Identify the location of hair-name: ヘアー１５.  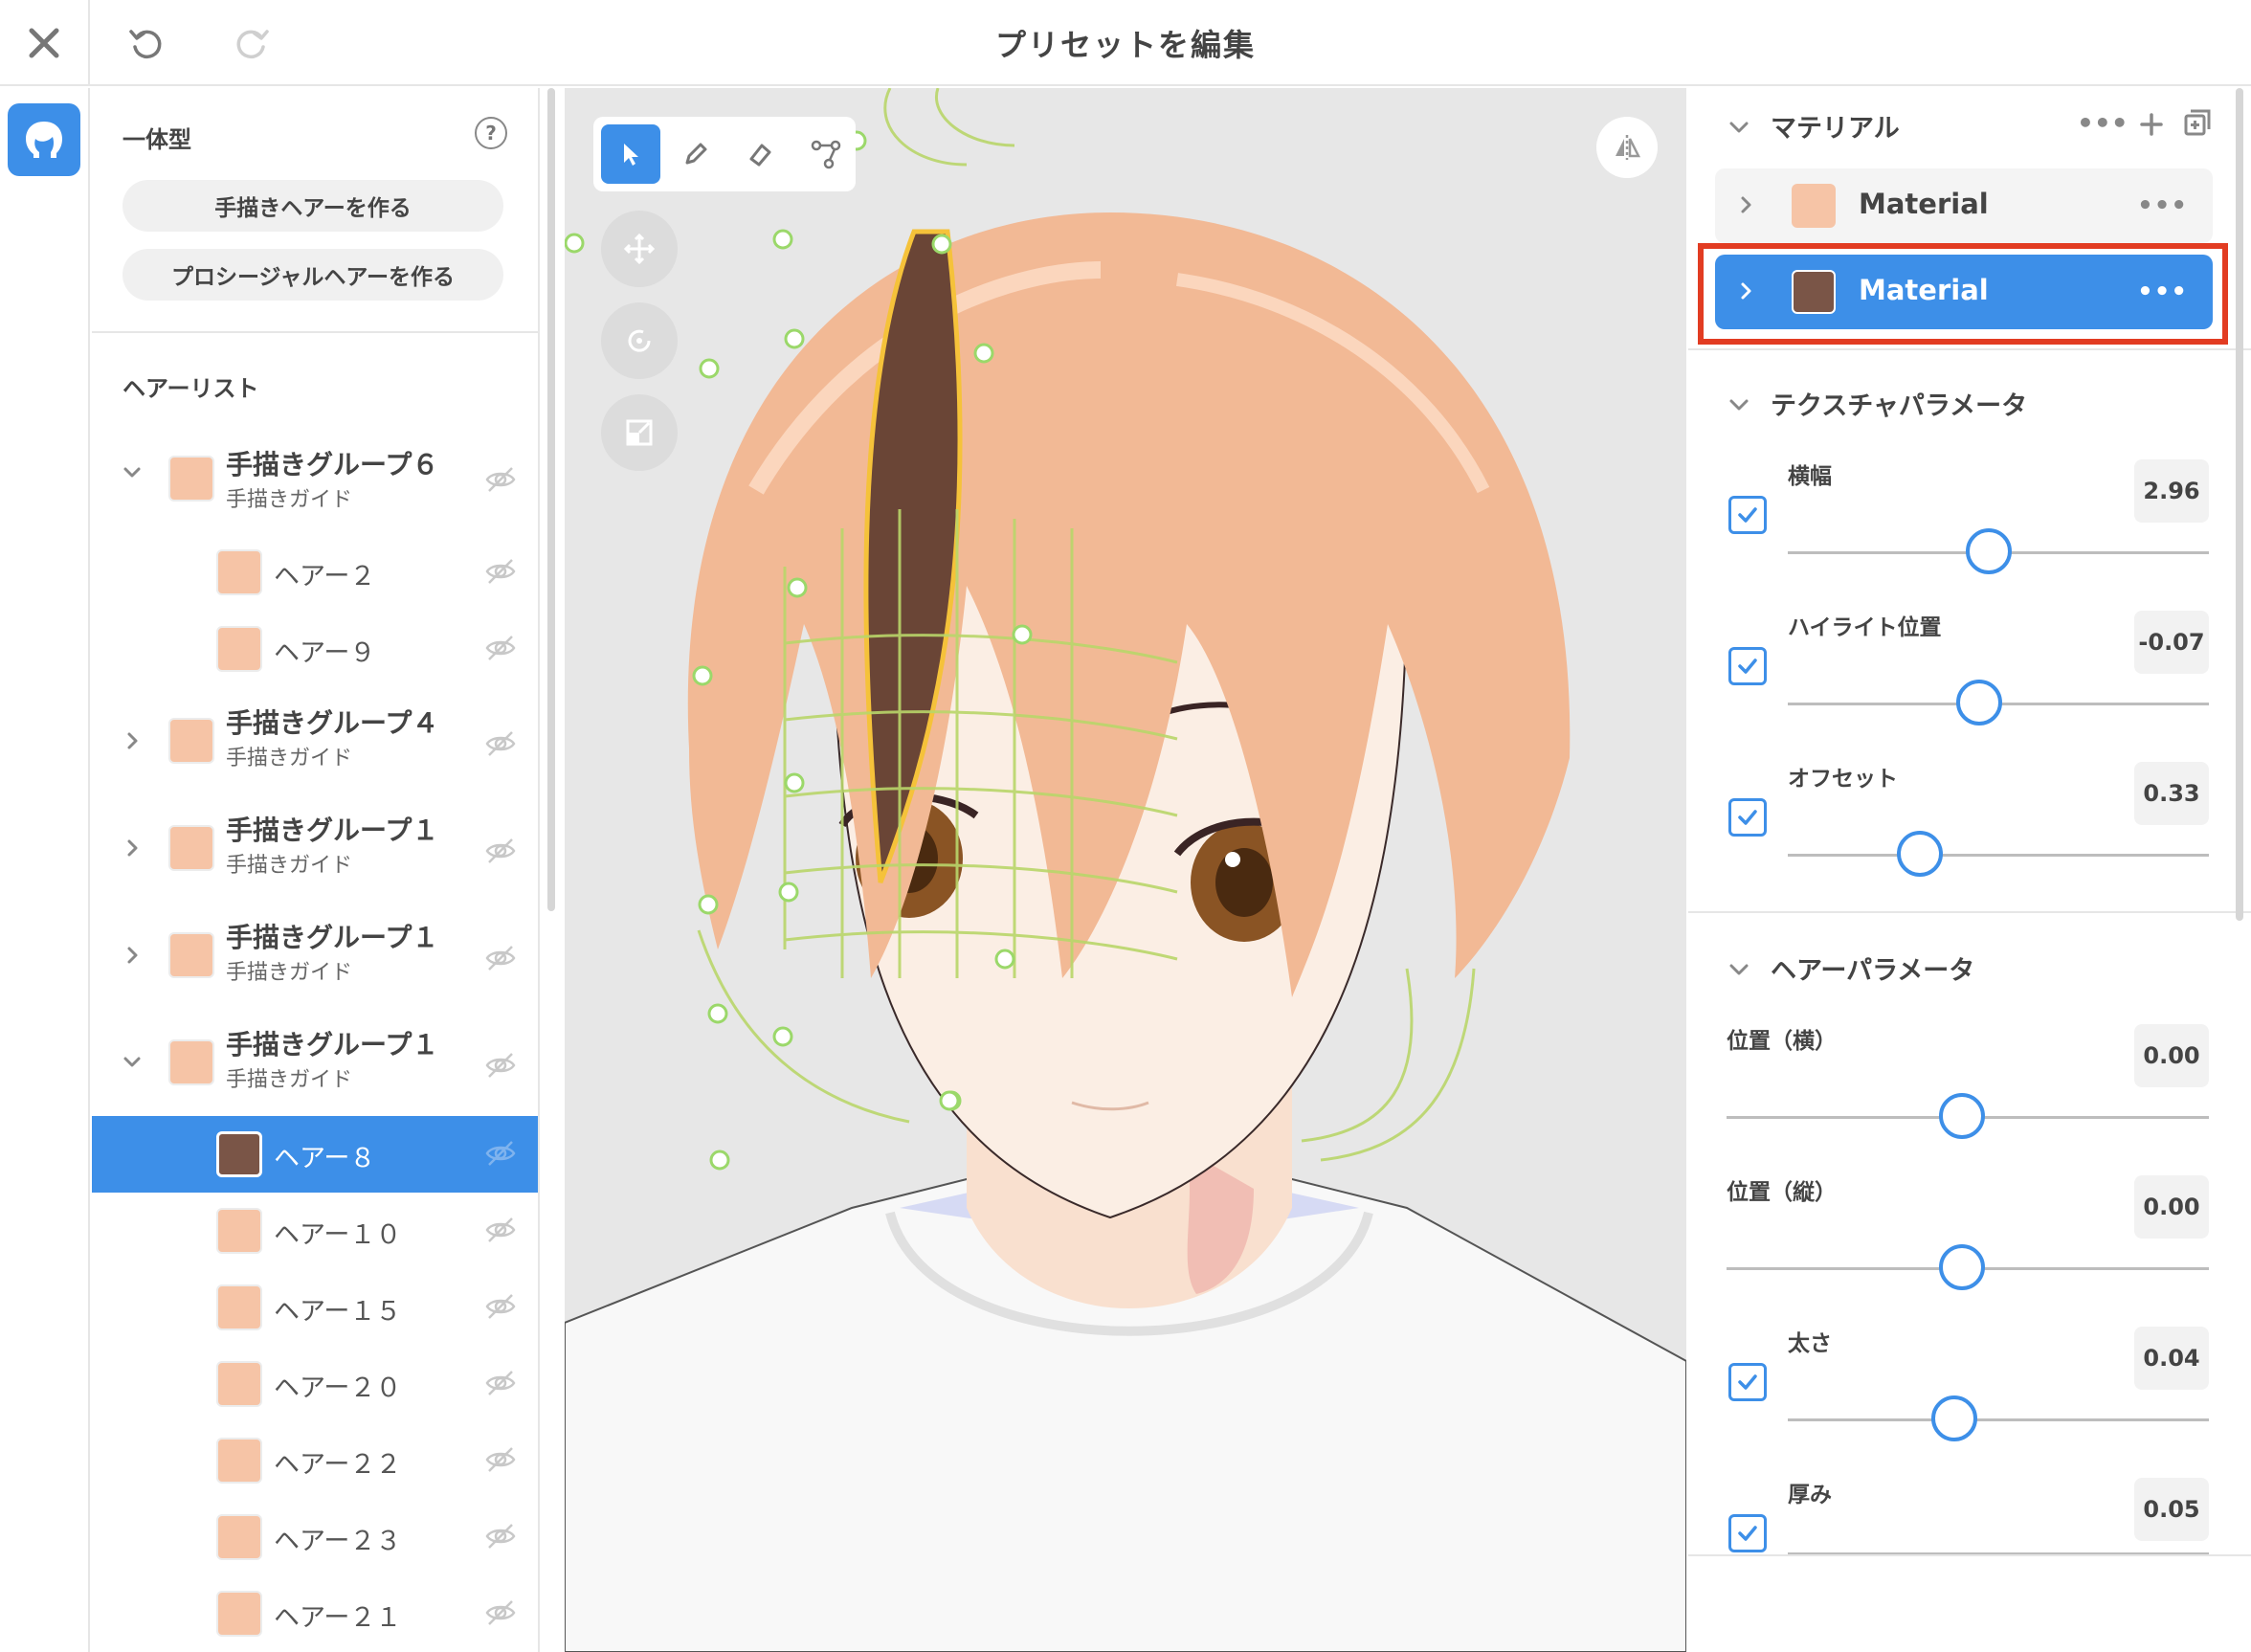
(338, 1312).